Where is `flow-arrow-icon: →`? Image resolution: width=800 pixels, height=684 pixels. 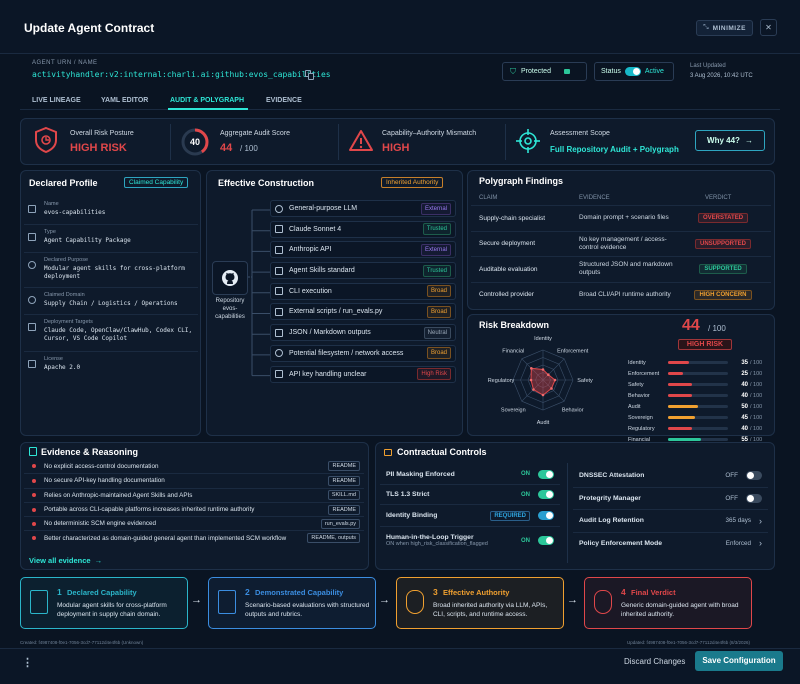
flow-arrow-icon: → is located at coordinates (384, 600).